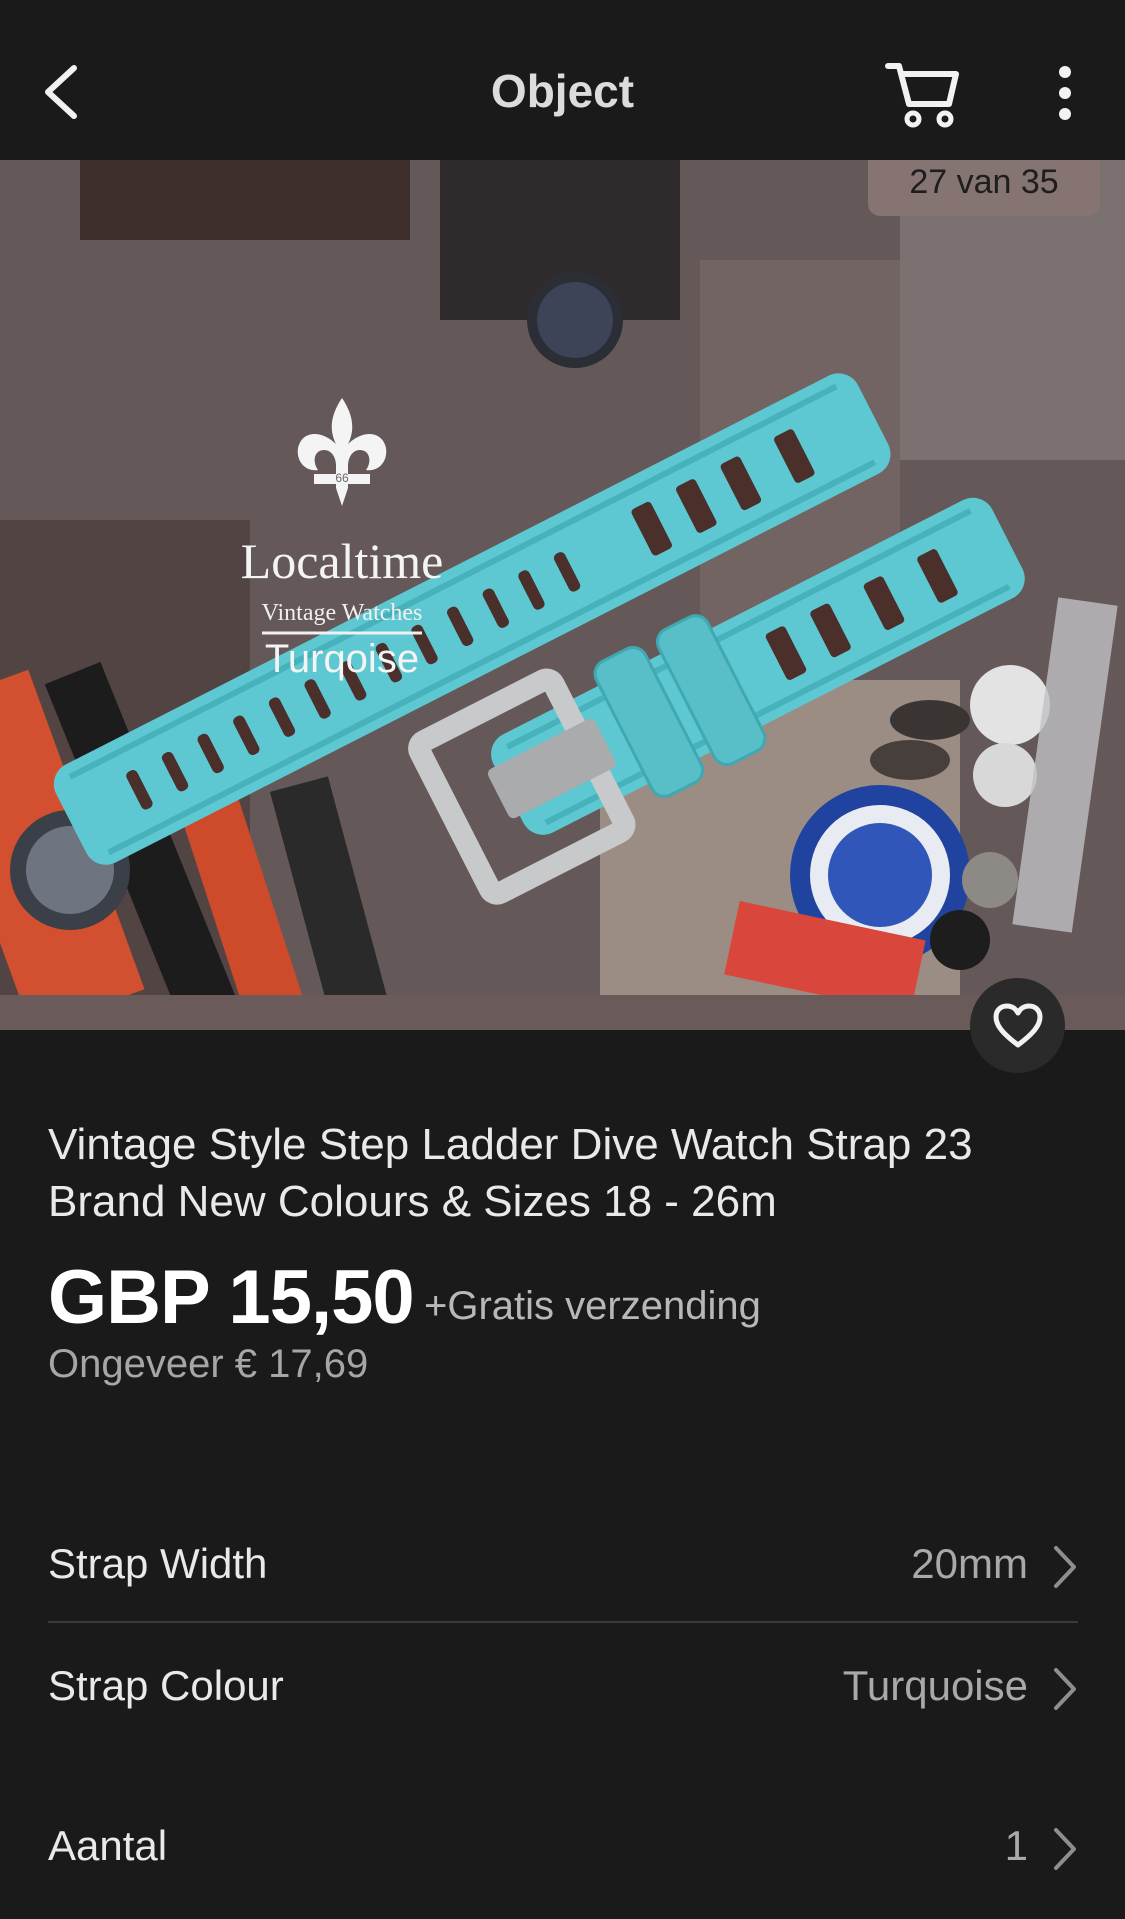  What do you see at coordinates (342, 613) in the screenshot?
I see `logo-tagline-text: Vintage Watches` at bounding box center [342, 613].